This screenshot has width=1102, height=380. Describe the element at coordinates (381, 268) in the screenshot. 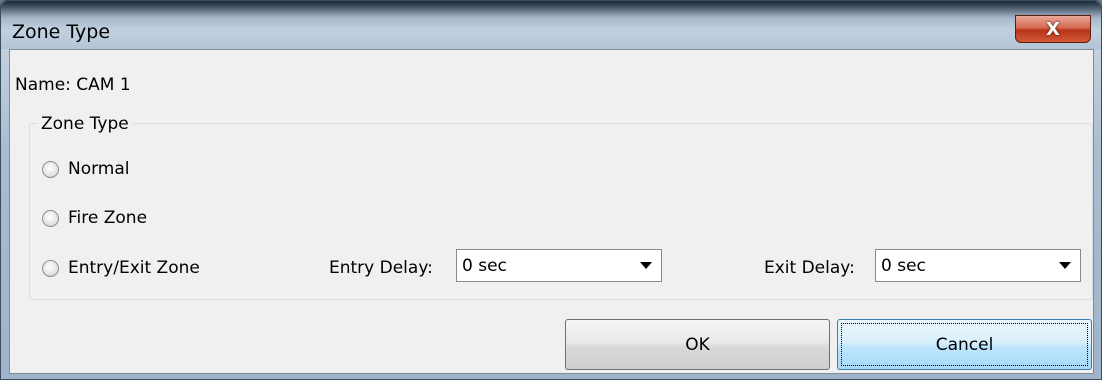

I see `entry-delay-label: Entry Delay:` at that location.